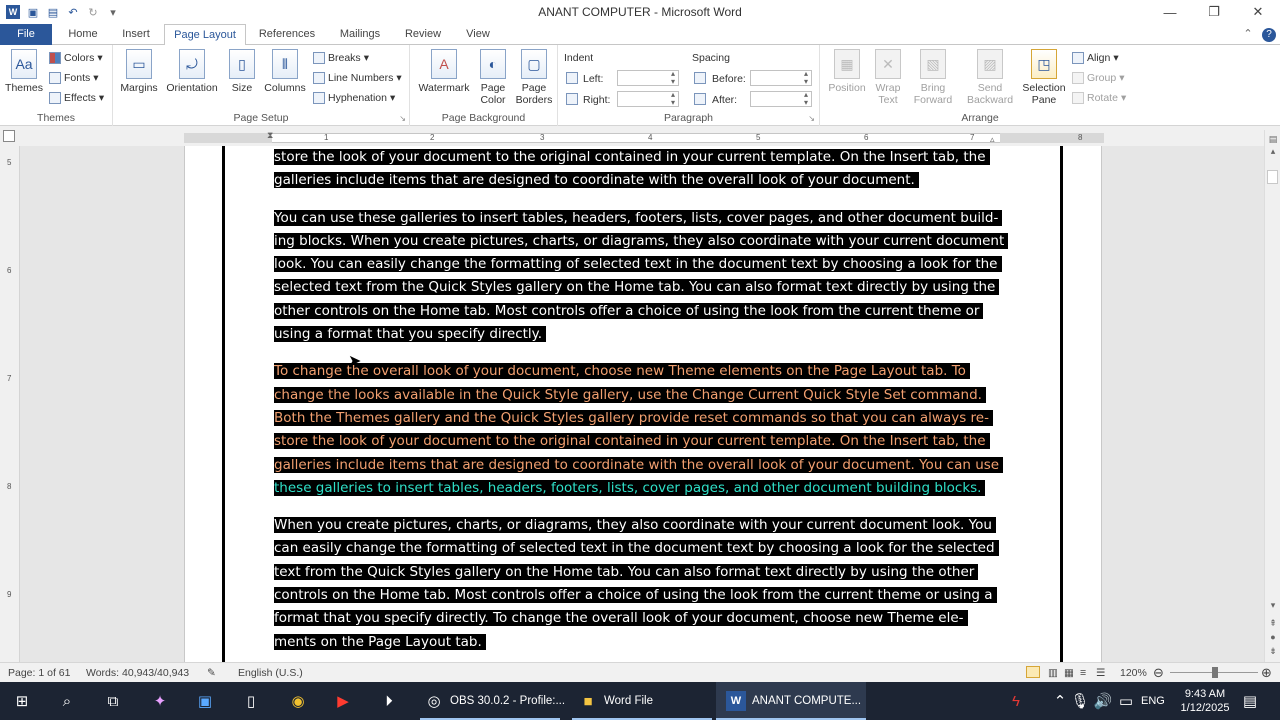 Image resolution: width=1280 pixels, height=720 pixels. Describe the element at coordinates (640, 136) in the screenshot. I see `horizontal-ruler: 1 2 3 4 5 6 7 8 ⧗ ▵` at that location.